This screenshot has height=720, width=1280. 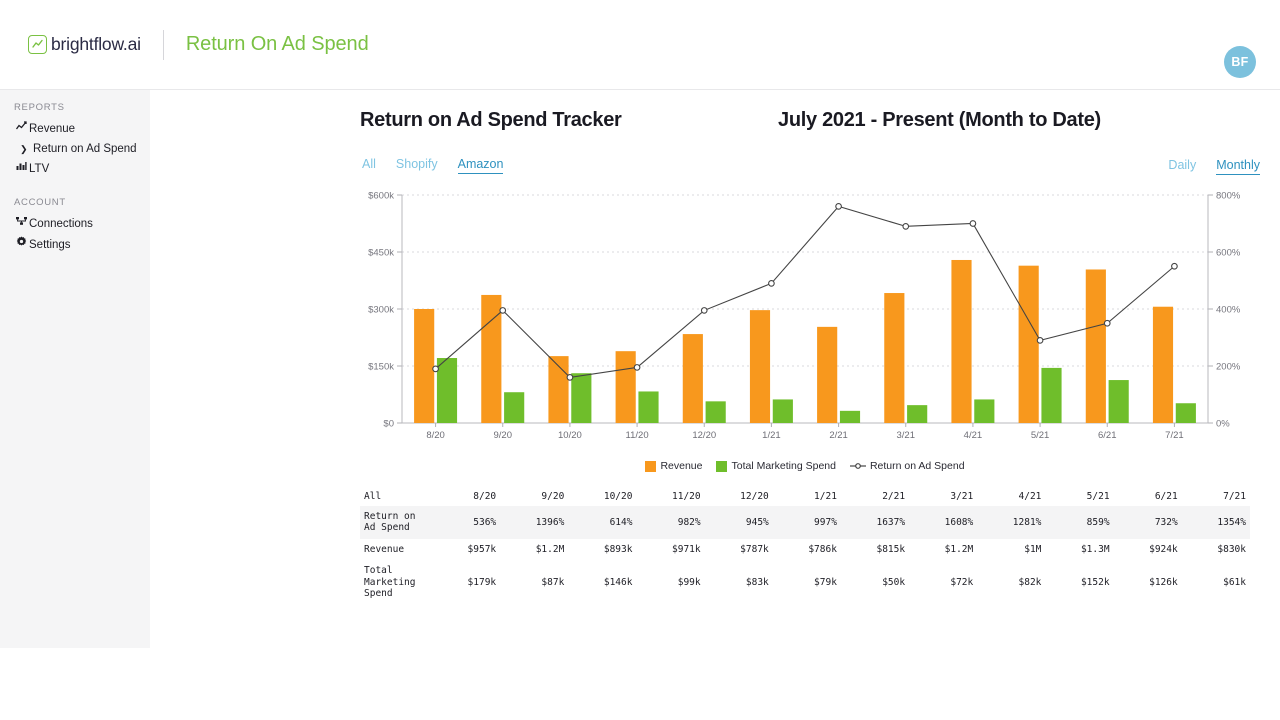 I want to click on table-cell: $957k, so click(x=482, y=549).